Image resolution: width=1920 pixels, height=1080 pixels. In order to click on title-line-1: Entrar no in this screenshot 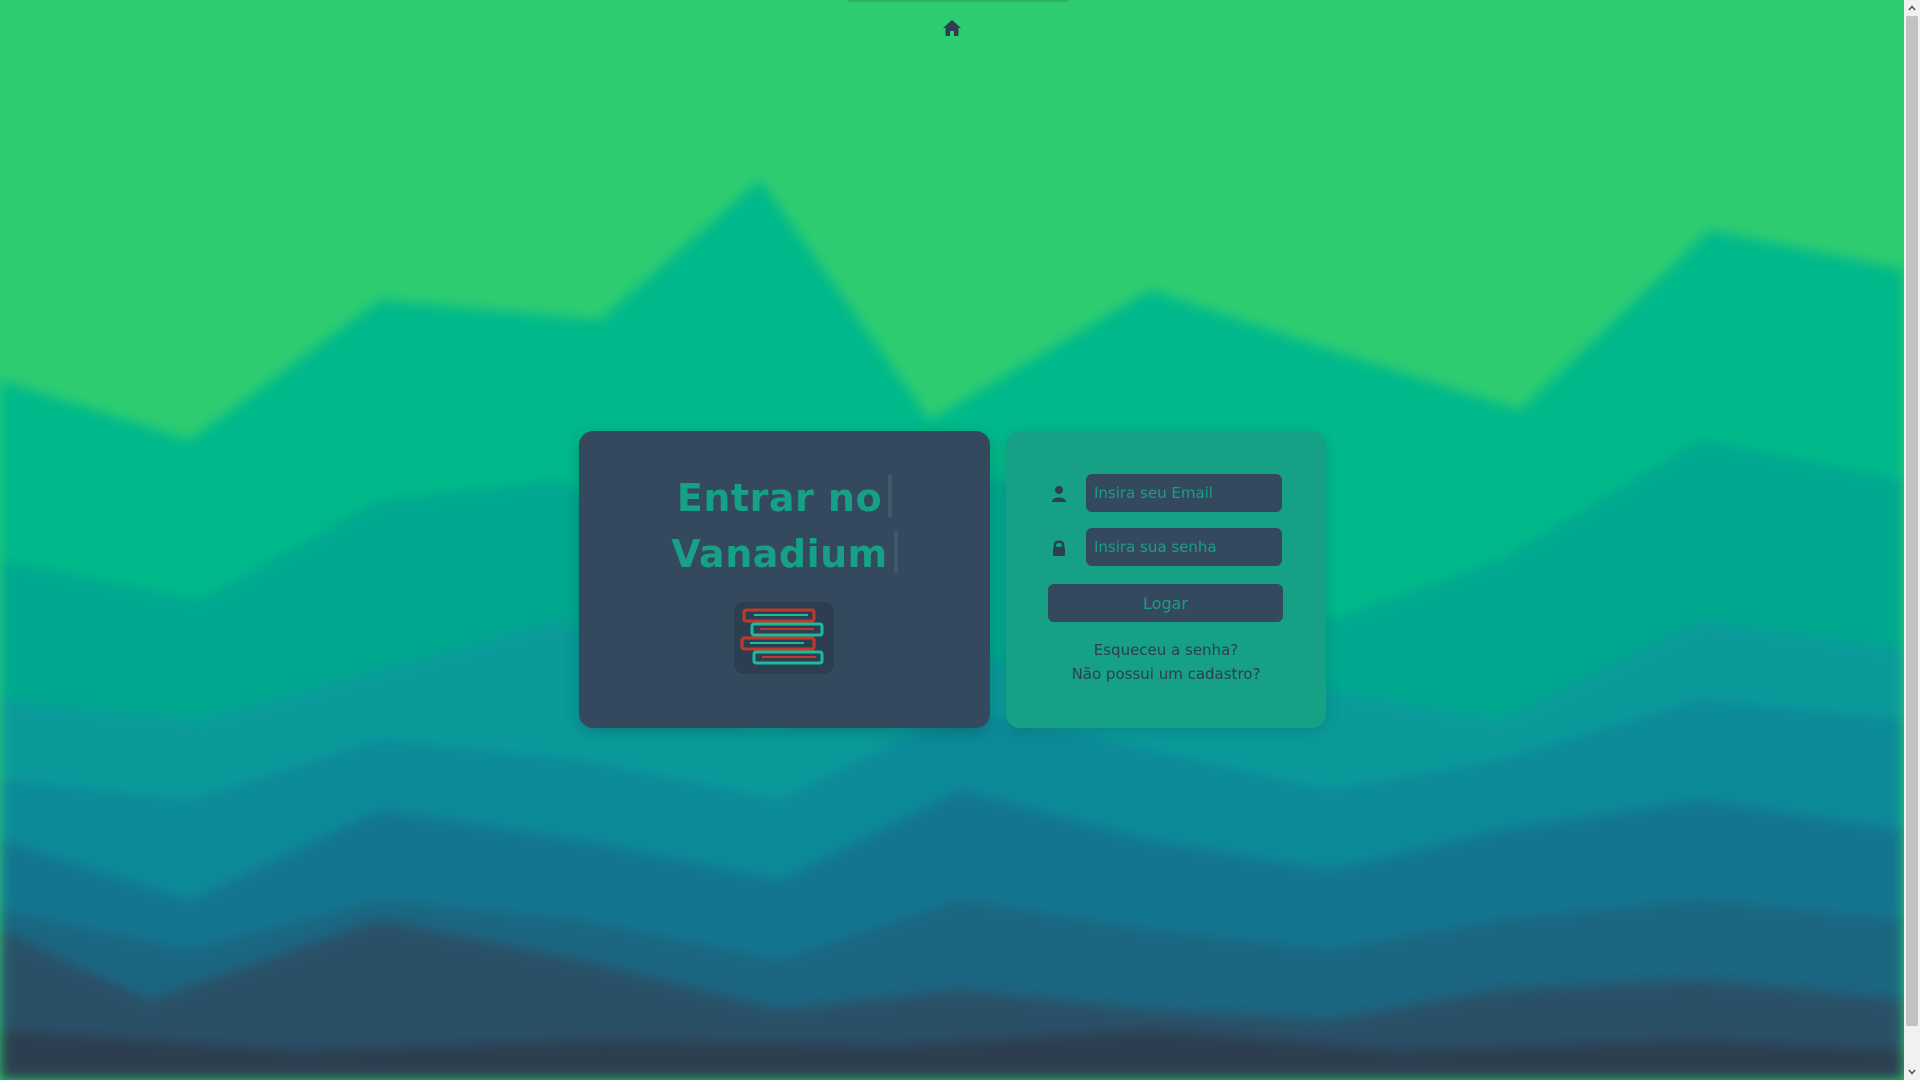, I will do `click(784, 497)`.